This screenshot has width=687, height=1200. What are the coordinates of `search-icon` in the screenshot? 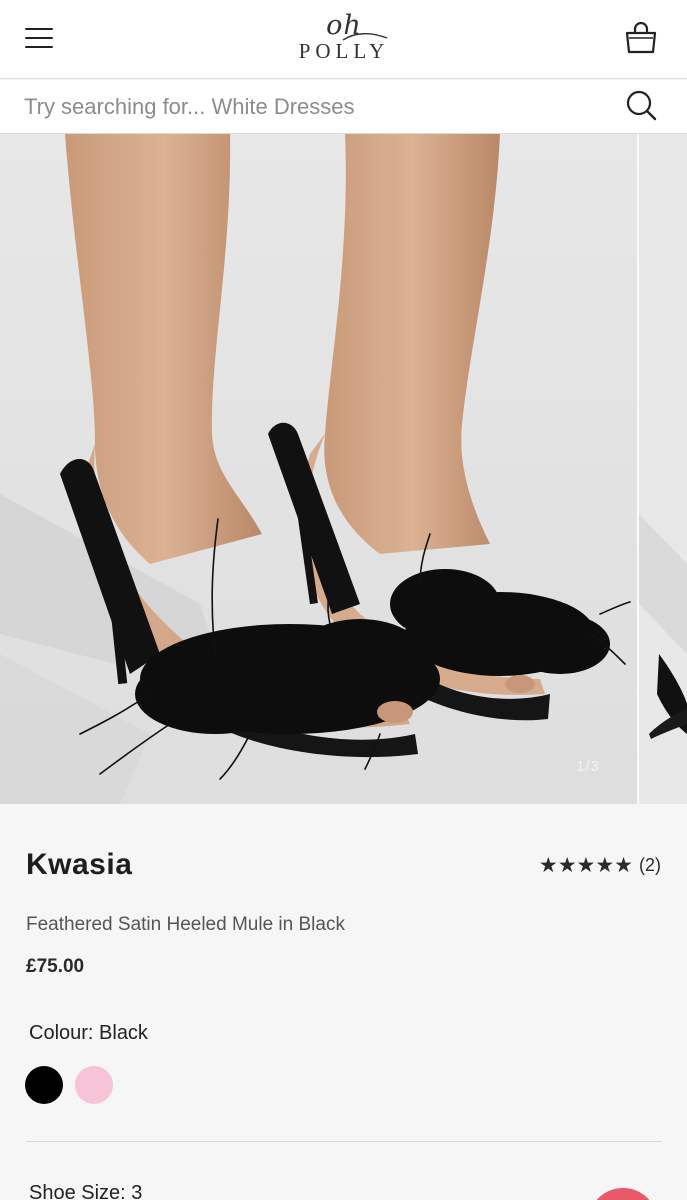 It's located at (641, 105).